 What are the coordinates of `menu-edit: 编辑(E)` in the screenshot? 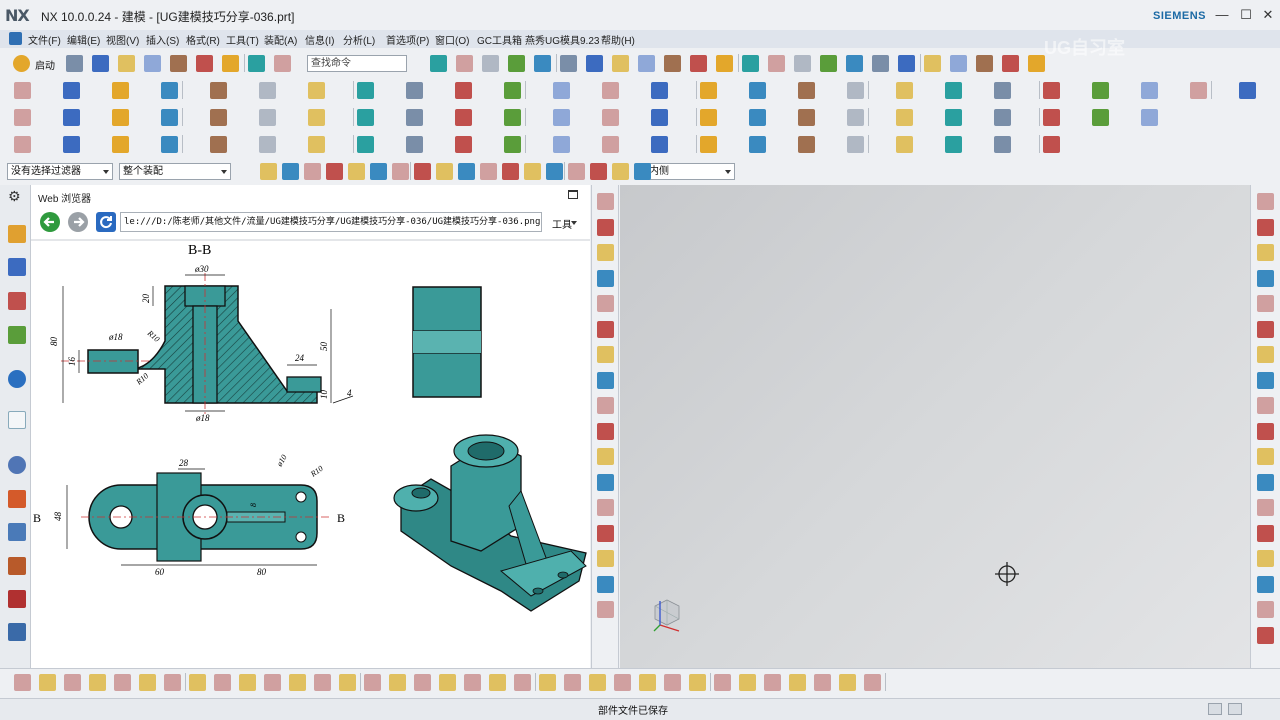 It's located at (83, 39).